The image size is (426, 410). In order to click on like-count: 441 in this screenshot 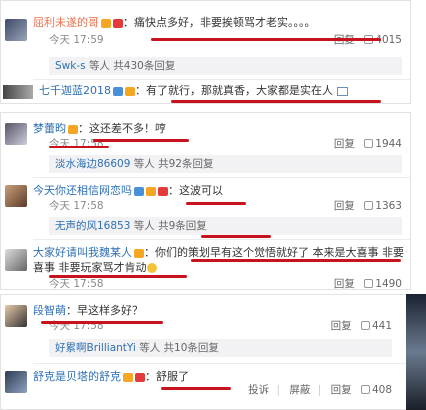, I will do `click(381, 326)`.